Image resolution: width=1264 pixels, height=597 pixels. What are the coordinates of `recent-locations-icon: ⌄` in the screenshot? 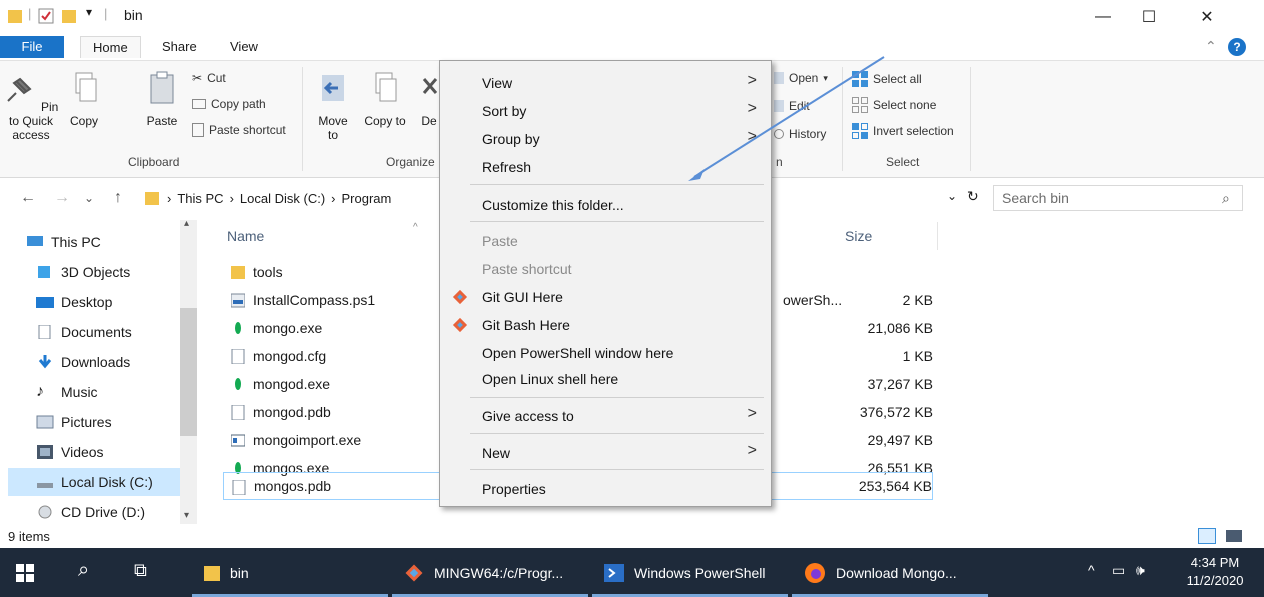 It's located at (89, 198).